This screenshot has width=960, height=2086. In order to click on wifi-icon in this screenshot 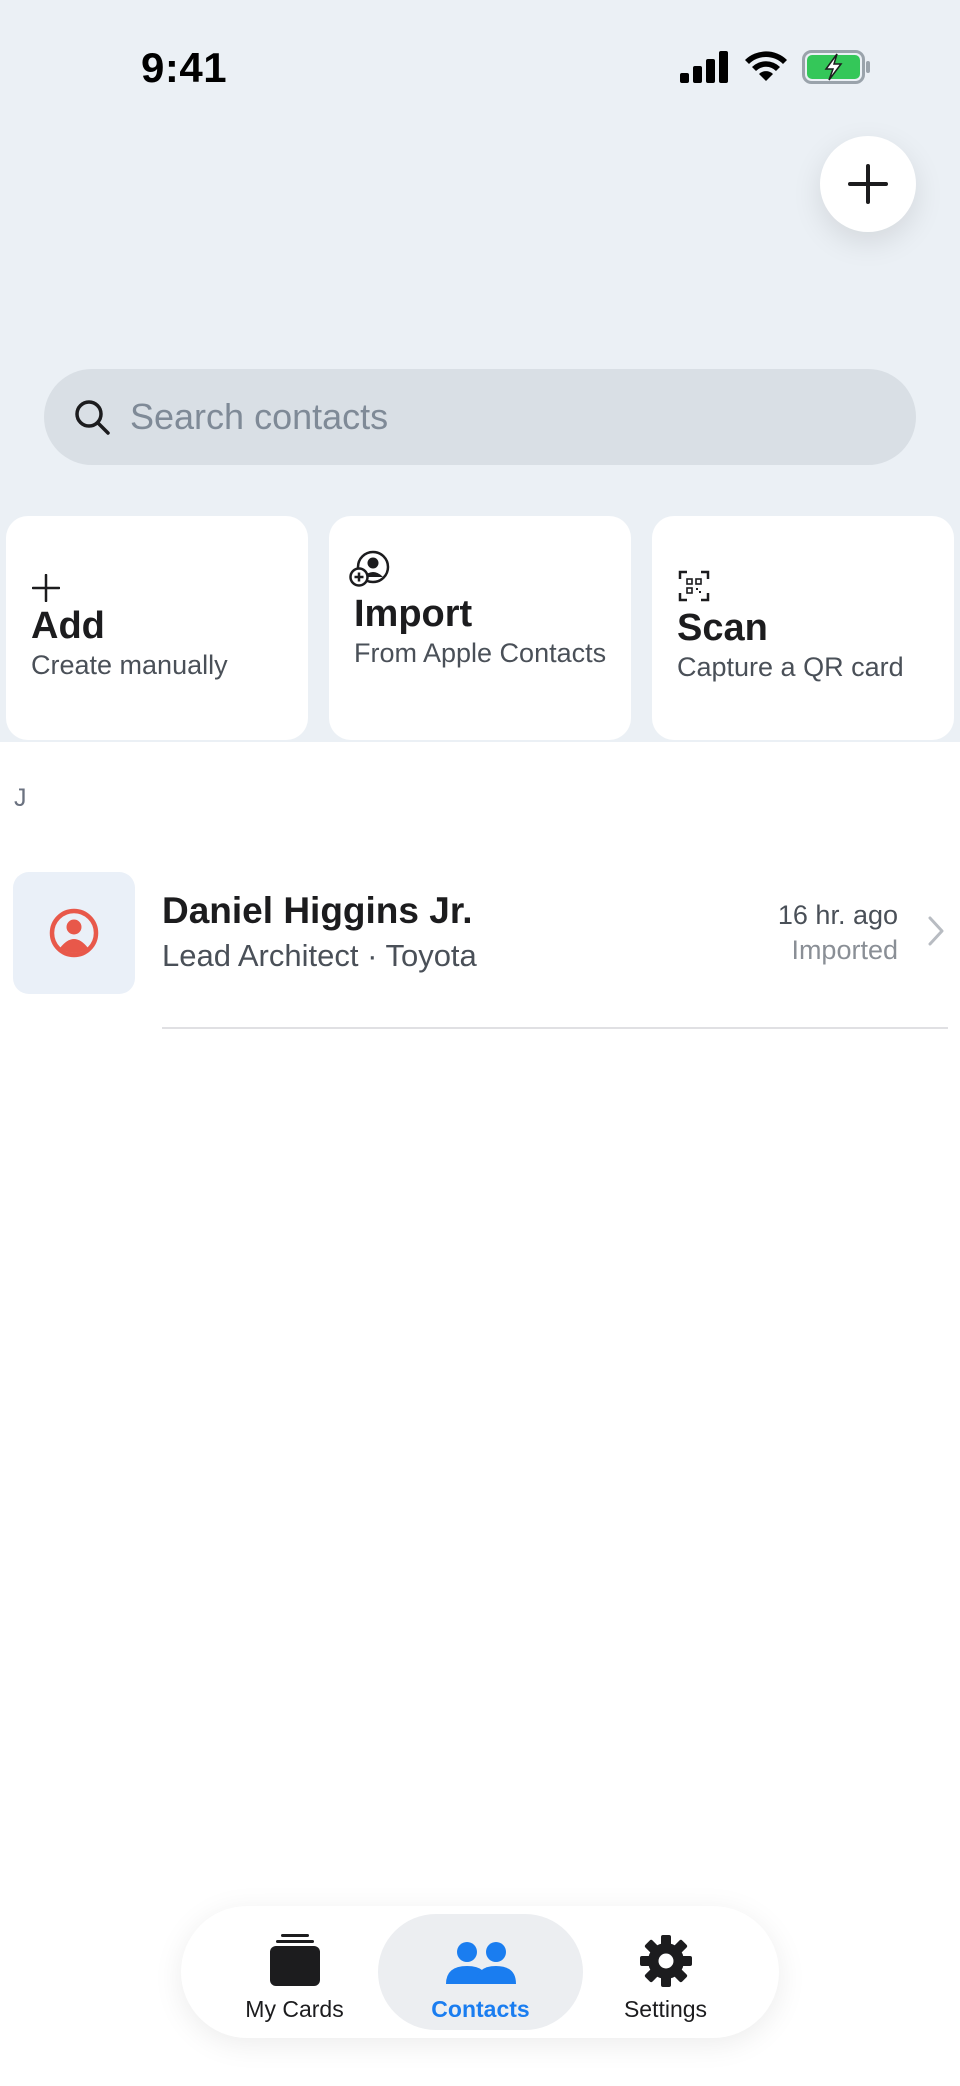, I will do `click(766, 66)`.